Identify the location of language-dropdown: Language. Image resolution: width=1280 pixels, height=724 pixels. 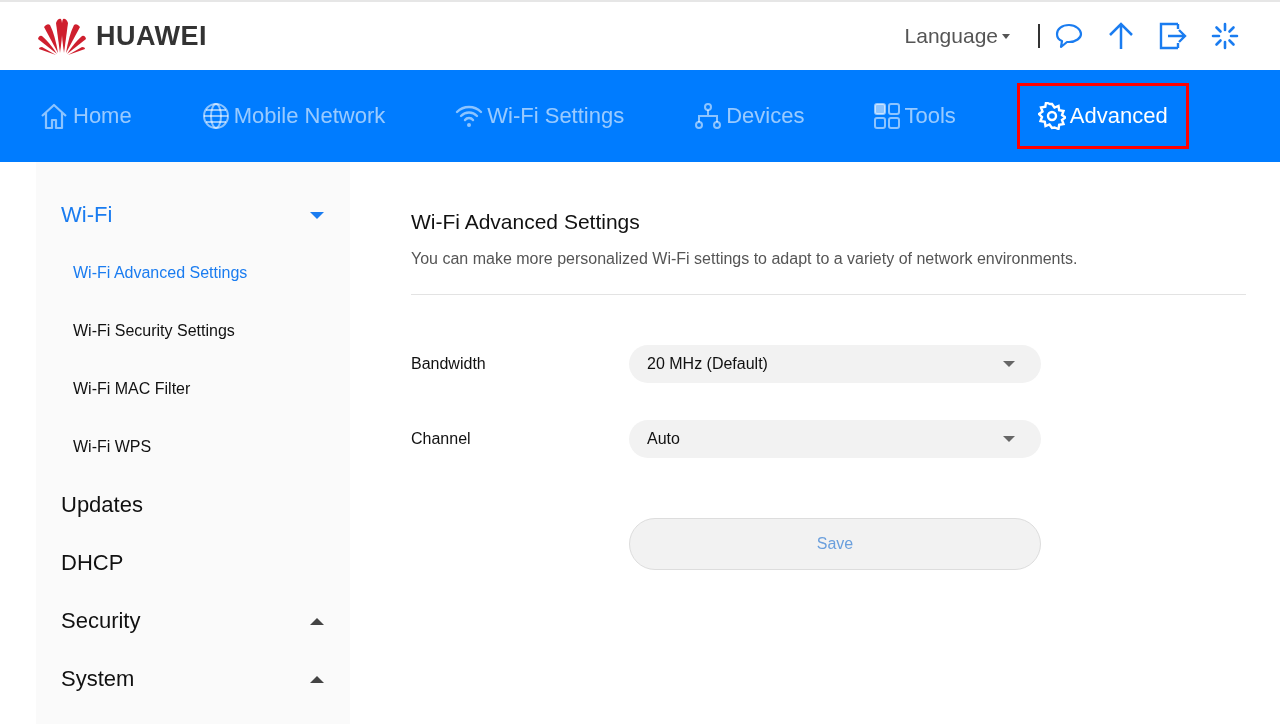
(957, 36).